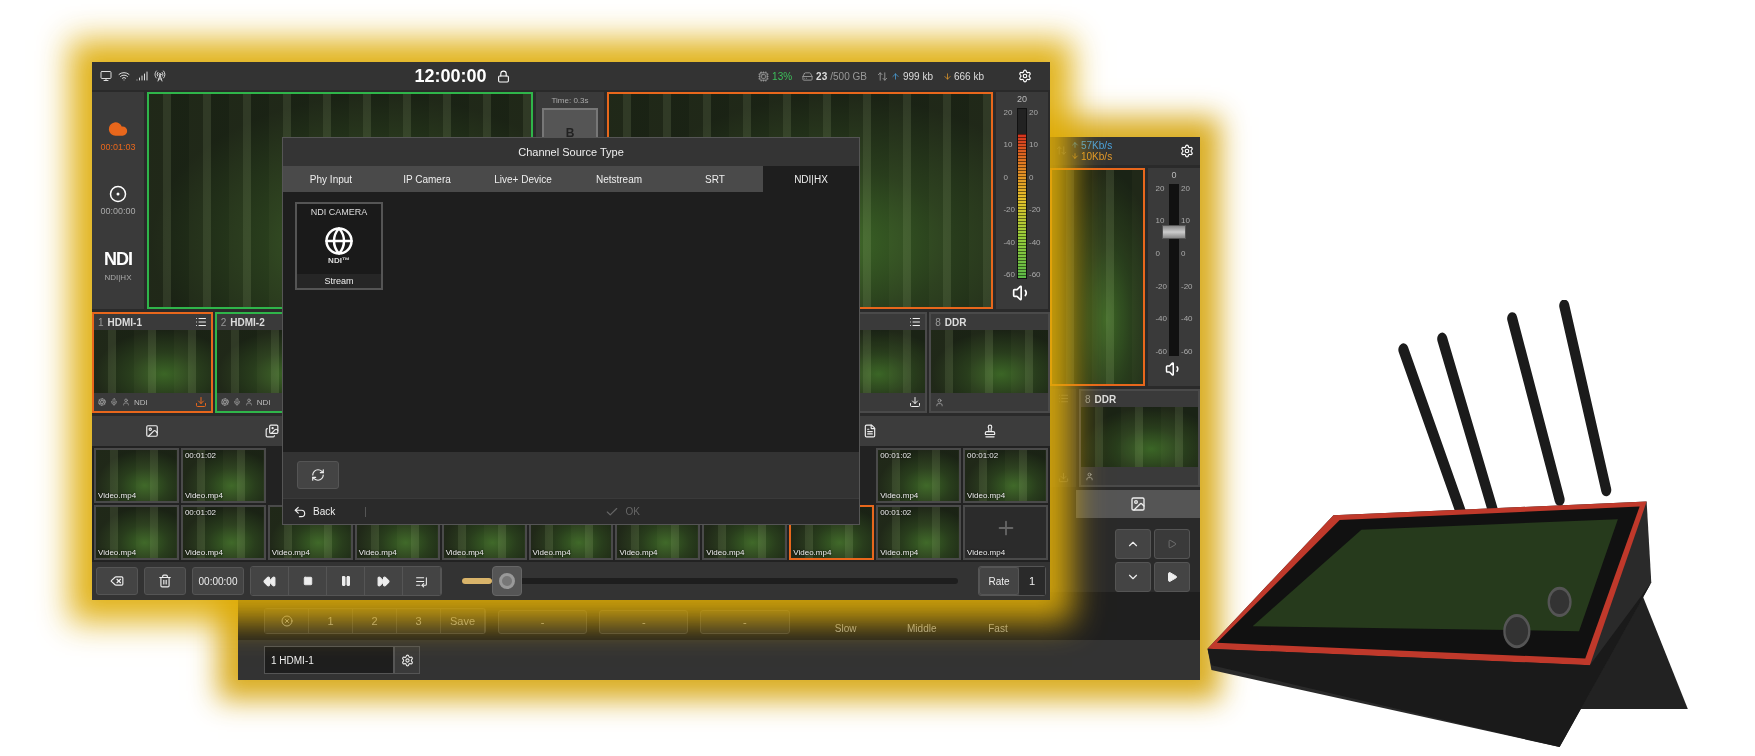 The image size is (1755, 756). I want to click on settings-button, so click(407, 660).